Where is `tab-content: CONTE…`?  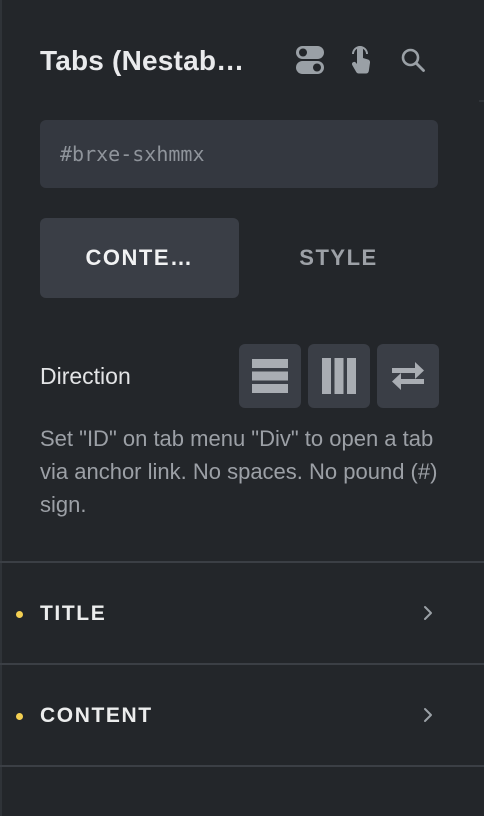 tab-content: CONTE… is located at coordinates (139, 258).